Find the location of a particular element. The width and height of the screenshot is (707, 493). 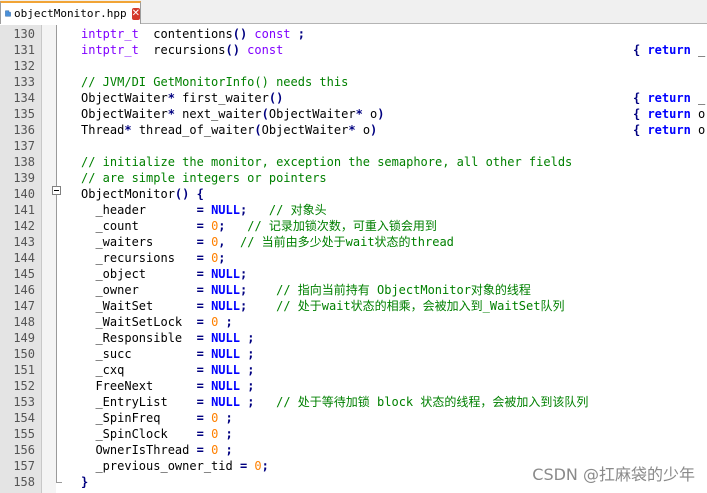

code-line: 151 _cxq = NULL ; is located at coordinates (353, 370).